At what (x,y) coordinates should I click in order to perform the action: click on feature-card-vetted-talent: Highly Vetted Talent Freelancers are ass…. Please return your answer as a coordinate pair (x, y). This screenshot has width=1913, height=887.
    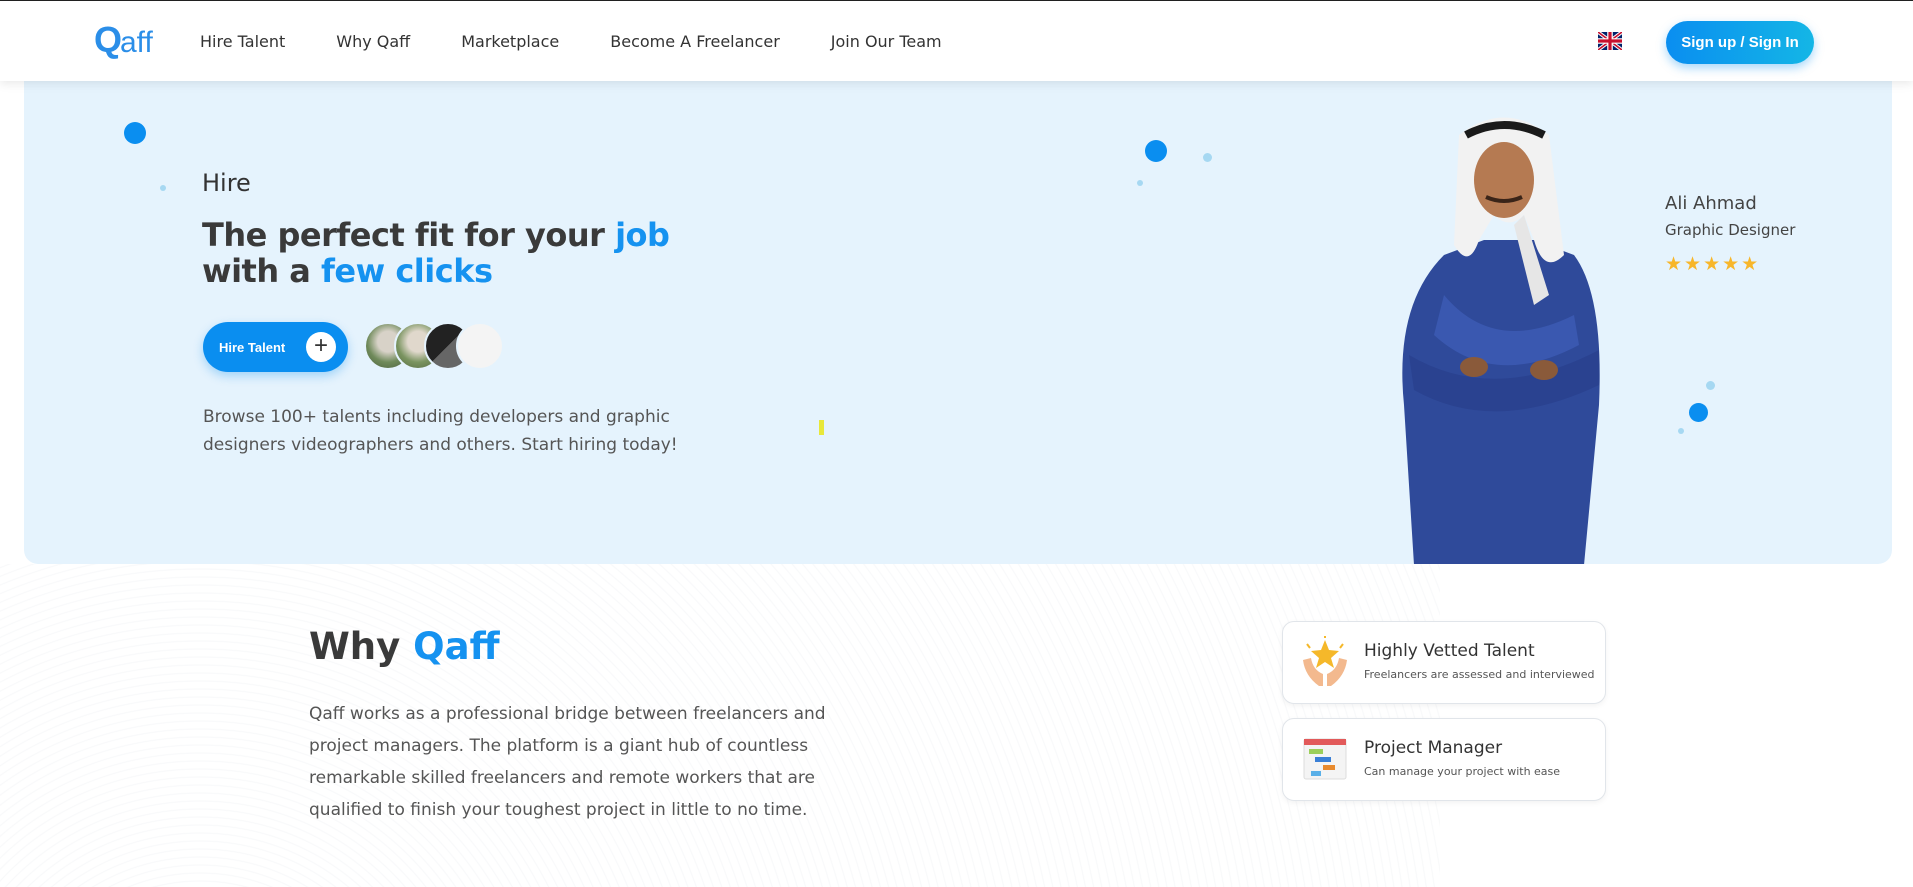
    Looking at the image, I should click on (1444, 662).